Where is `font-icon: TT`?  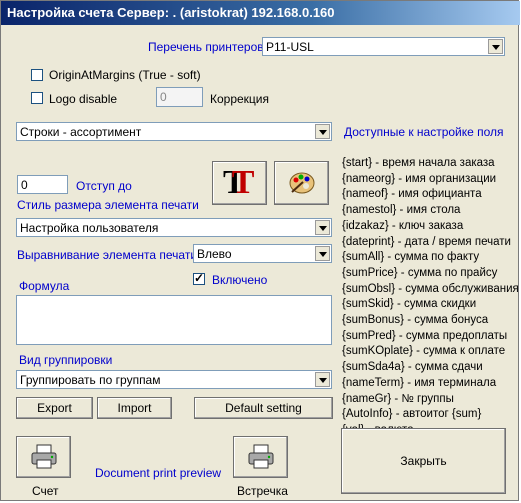
font-icon: TT is located at coordinates (239, 182).